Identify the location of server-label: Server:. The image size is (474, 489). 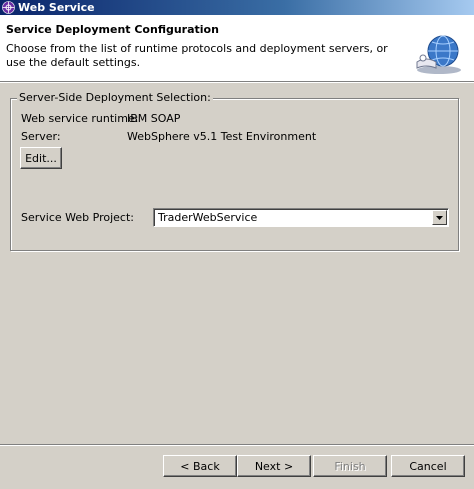
(41, 136).